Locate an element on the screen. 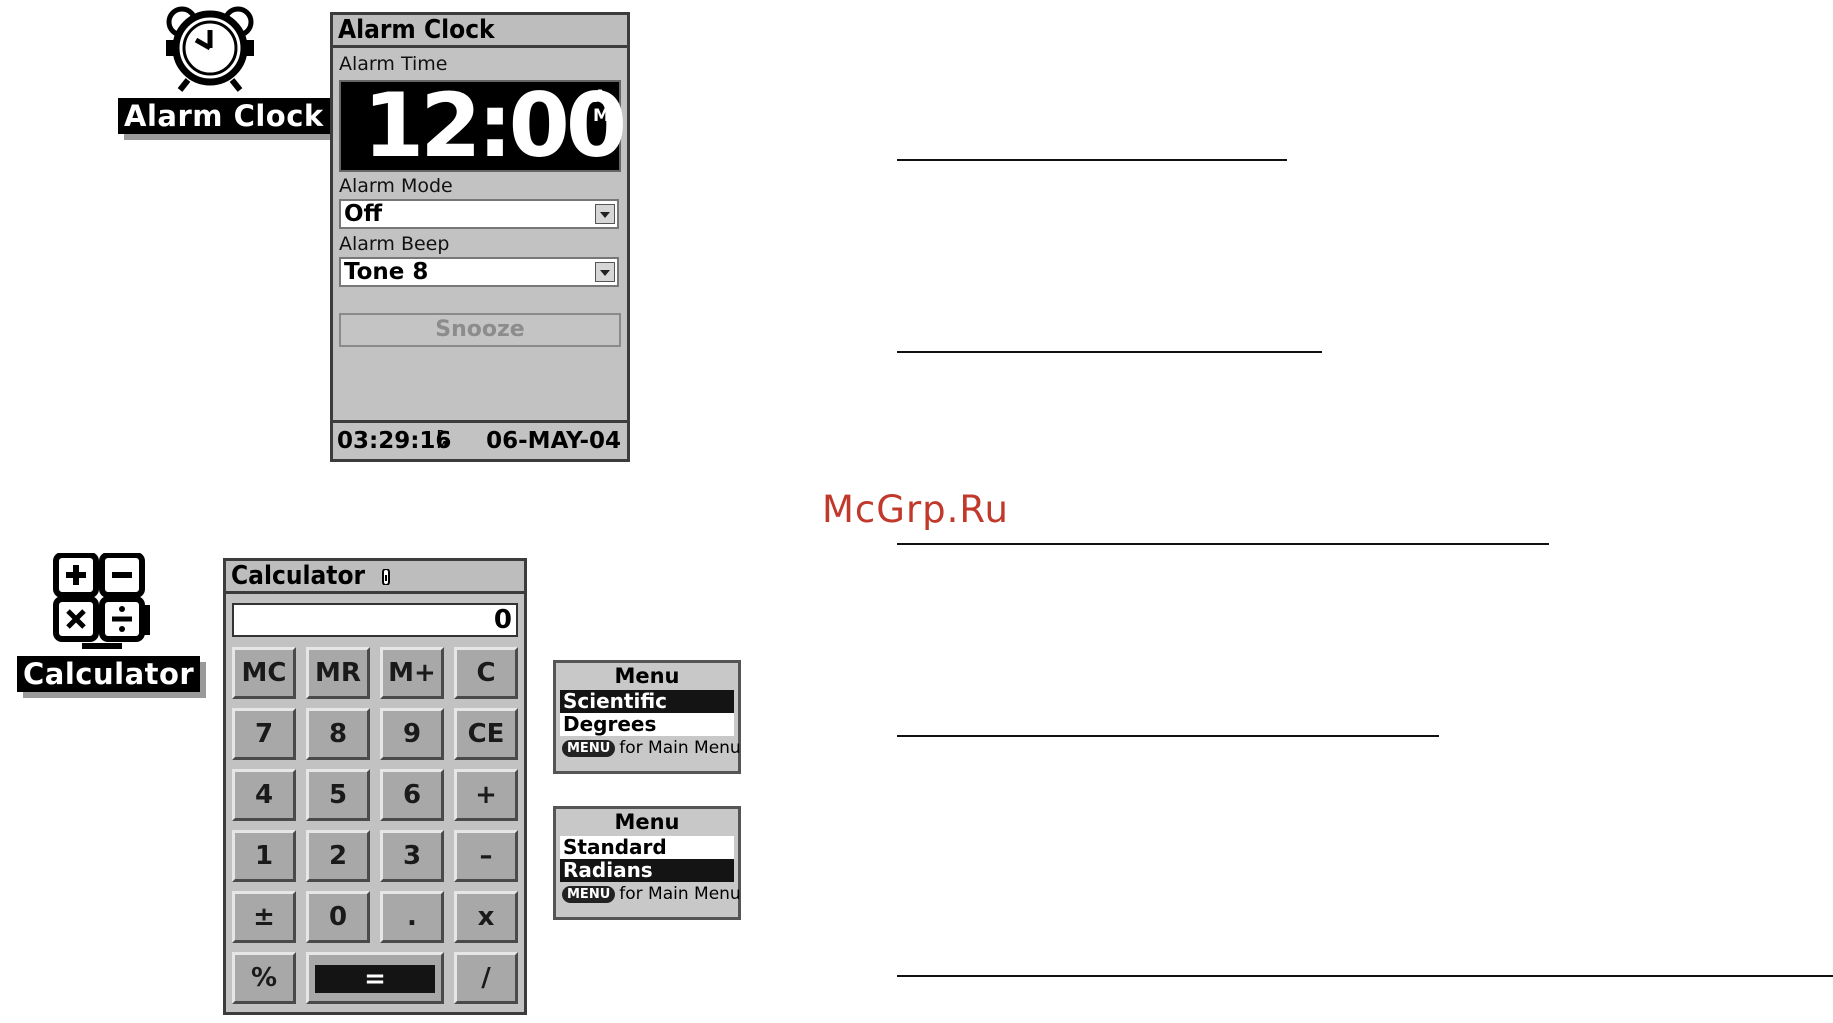 The image size is (1833, 1023). key-mr: MR is located at coordinates (338, 673).